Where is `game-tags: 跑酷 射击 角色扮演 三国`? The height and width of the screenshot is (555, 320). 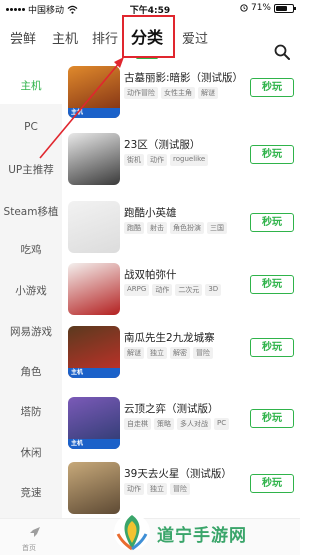 game-tags: 跑酷 射击 角色扮演 三国 is located at coordinates (175, 228).